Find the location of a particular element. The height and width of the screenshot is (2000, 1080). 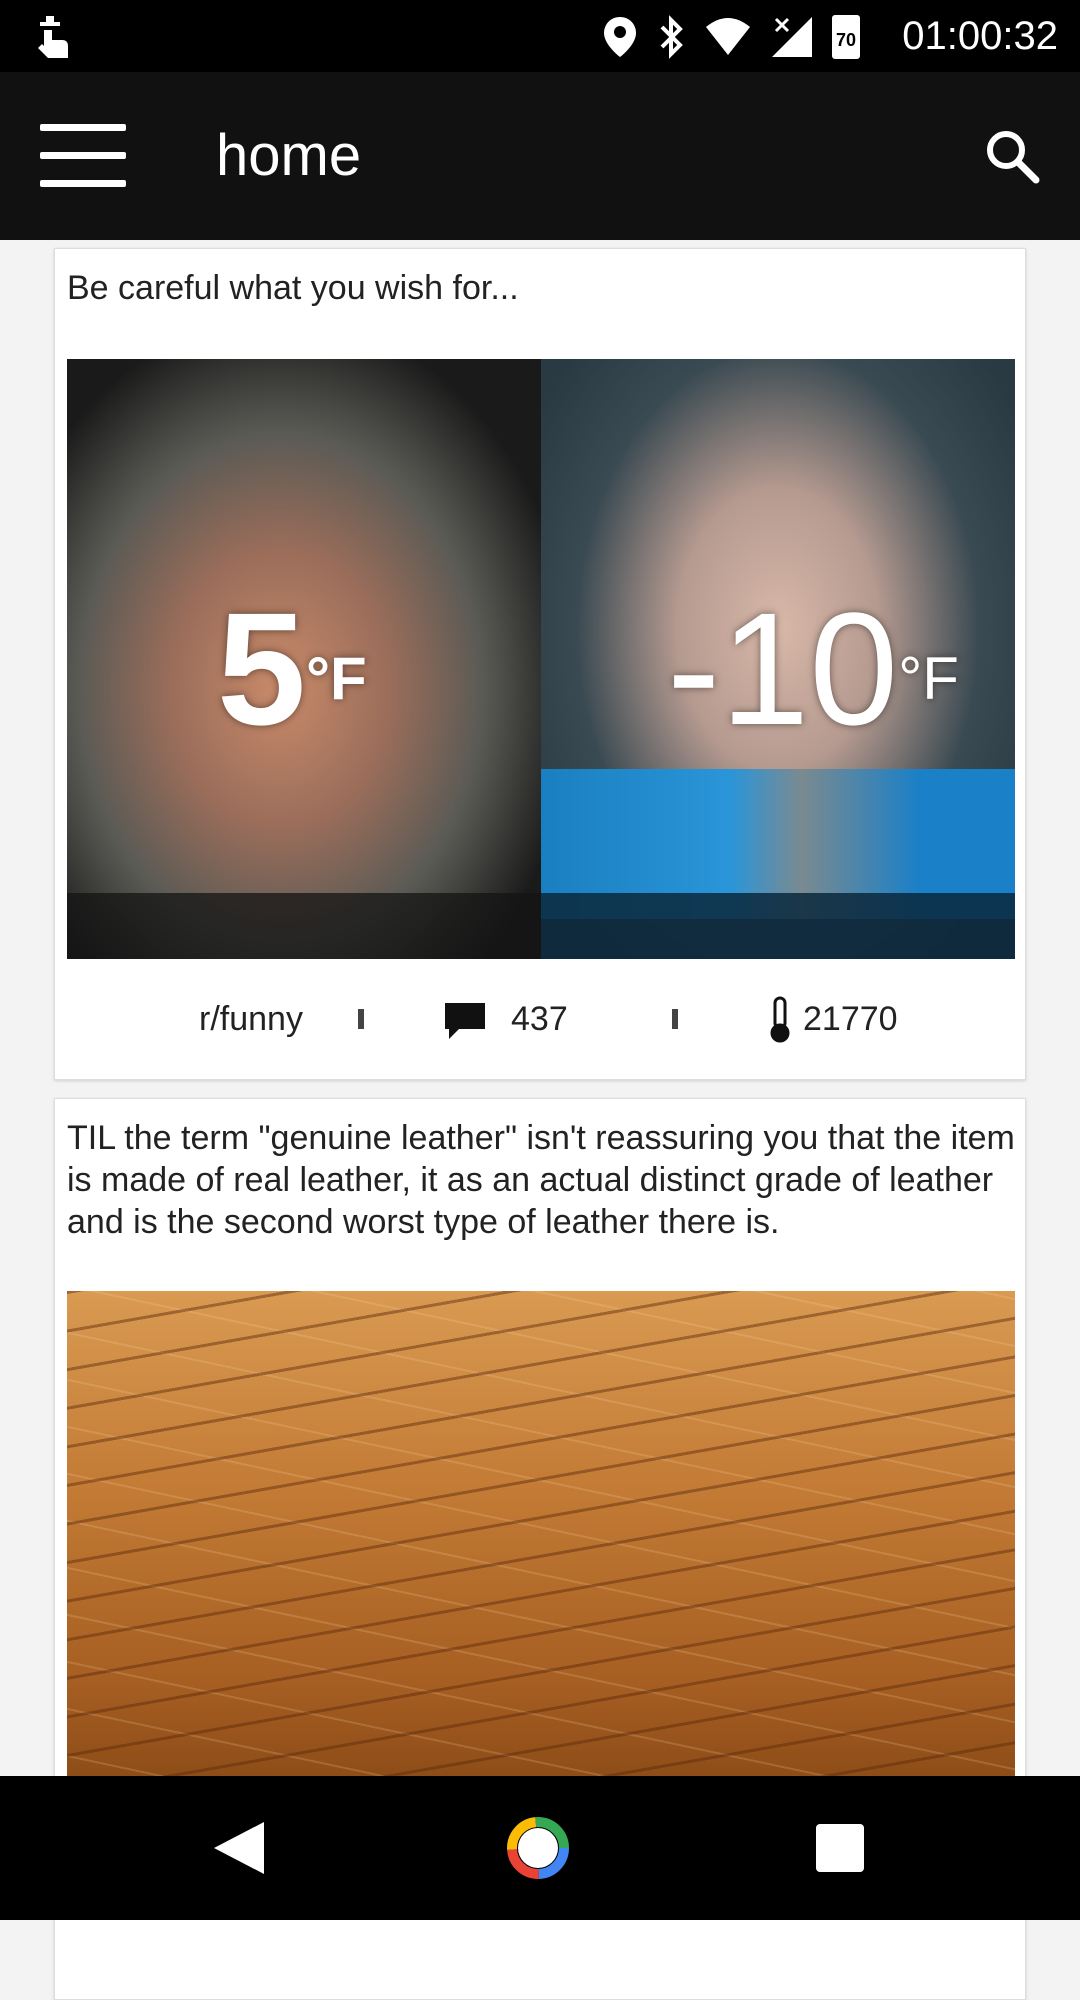

score-value: 21770 is located at coordinates (850, 1019).